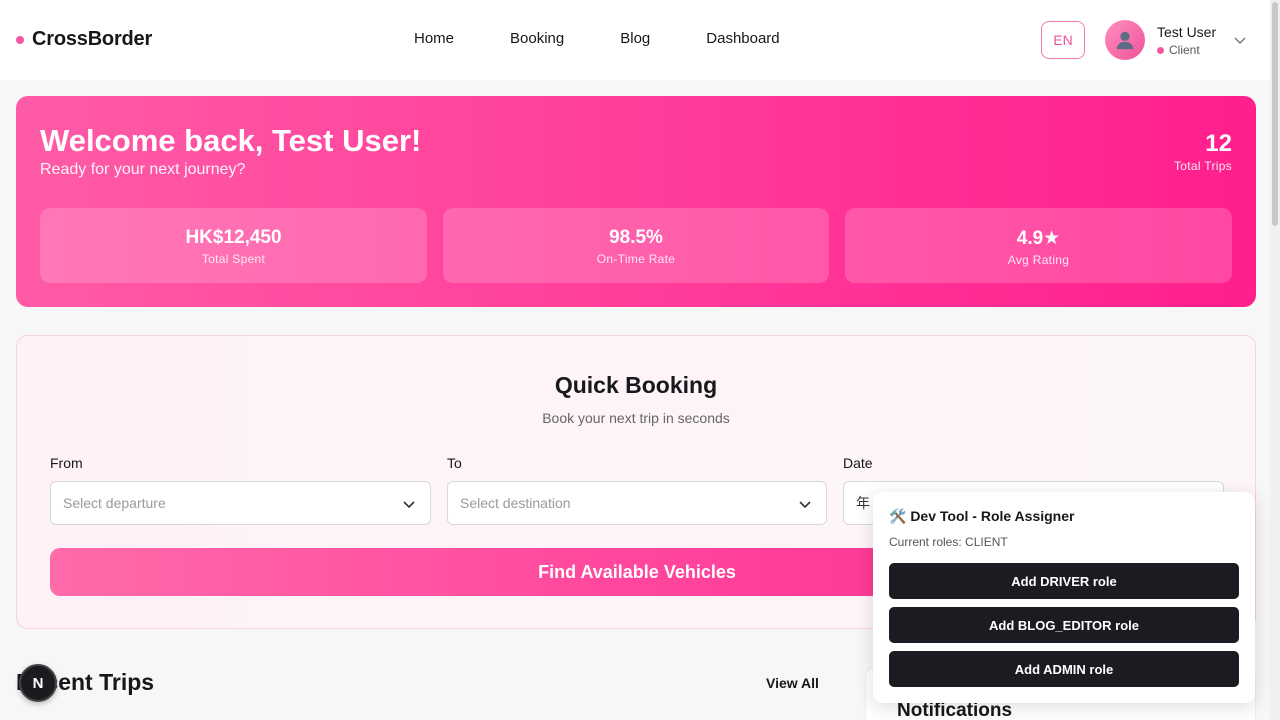  Describe the element at coordinates (537, 38) in the screenshot. I see `nav-booking: Booking` at that location.